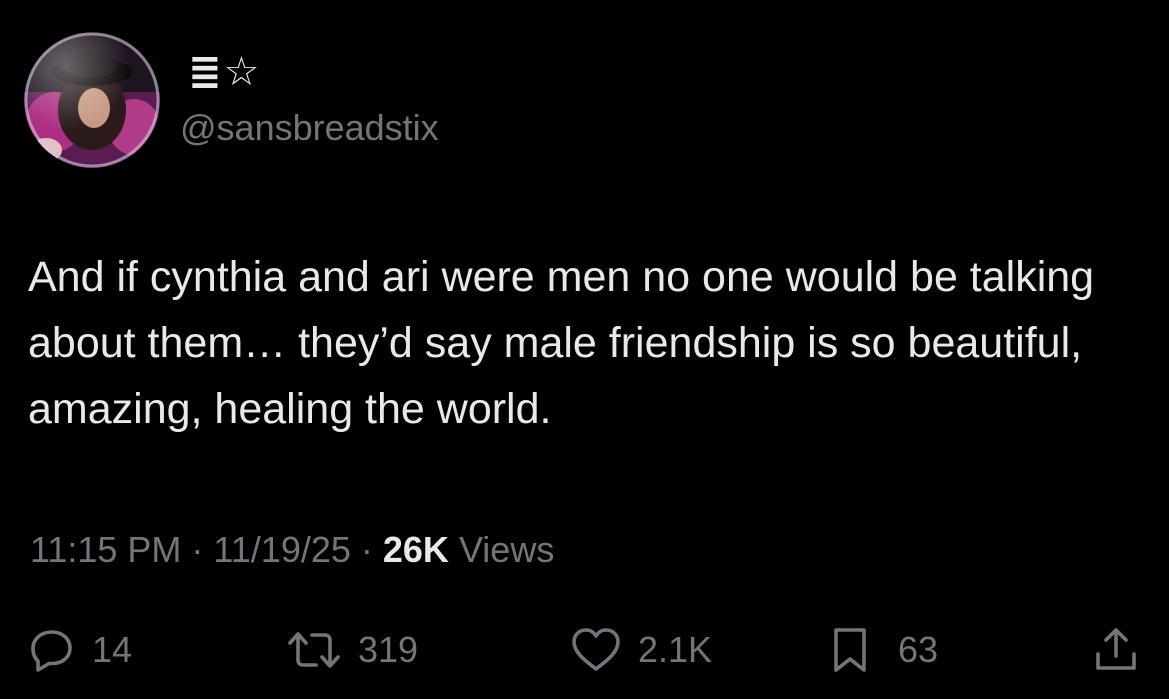  Describe the element at coordinates (105, 549) in the screenshot. I see `tweet-time: 11:15 PM` at that location.